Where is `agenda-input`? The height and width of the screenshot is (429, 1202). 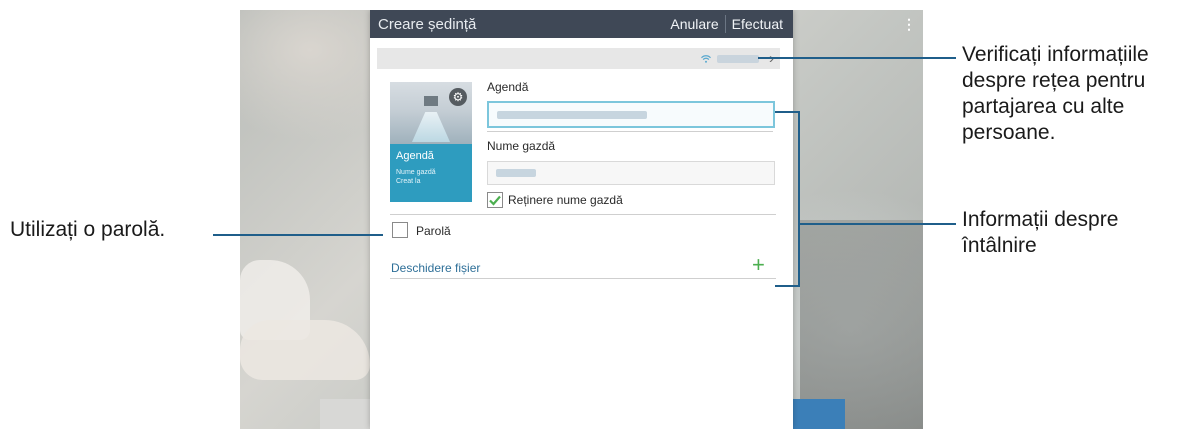 agenda-input is located at coordinates (631, 114).